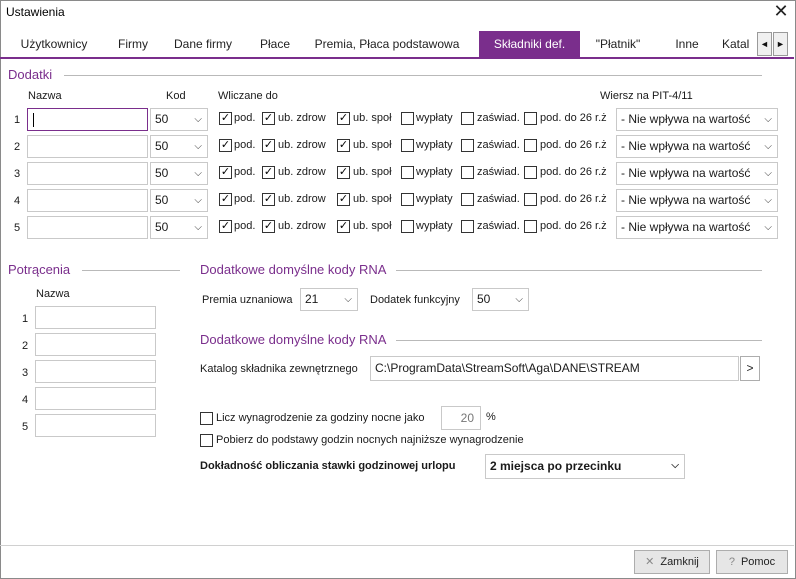 This screenshot has width=796, height=579. I want to click on premia-select: 21 ⌵, so click(329, 299).